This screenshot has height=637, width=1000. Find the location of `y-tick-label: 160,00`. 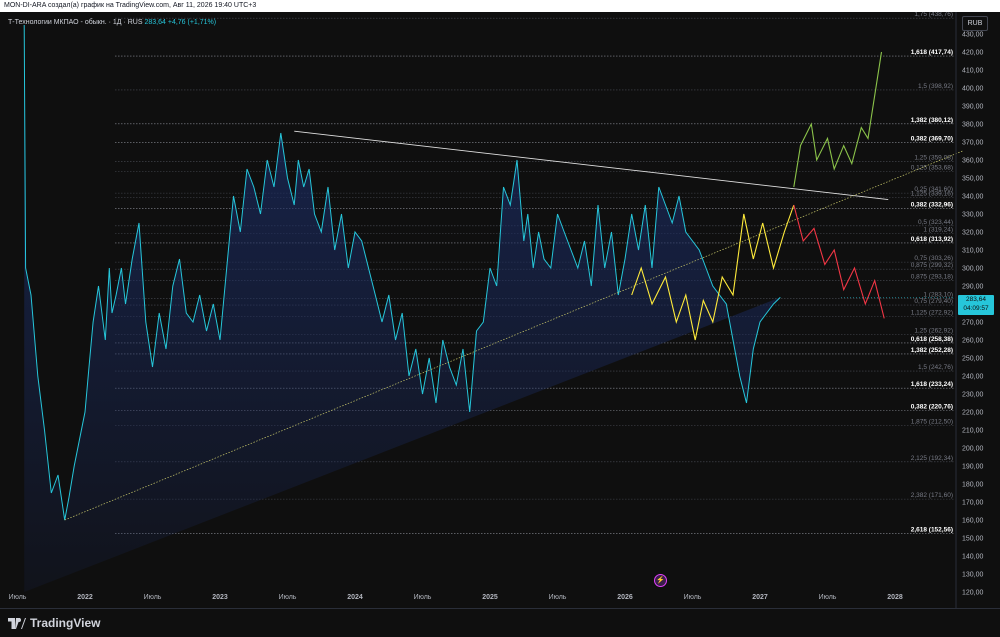

y-tick-label: 160,00 is located at coordinates (973, 521).